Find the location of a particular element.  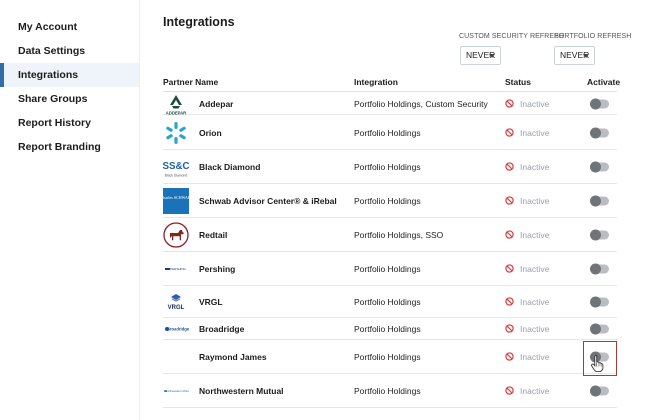

table-row-vrgl: VRGL VRGL Portfolio Holdings Inactive is located at coordinates (390, 302).